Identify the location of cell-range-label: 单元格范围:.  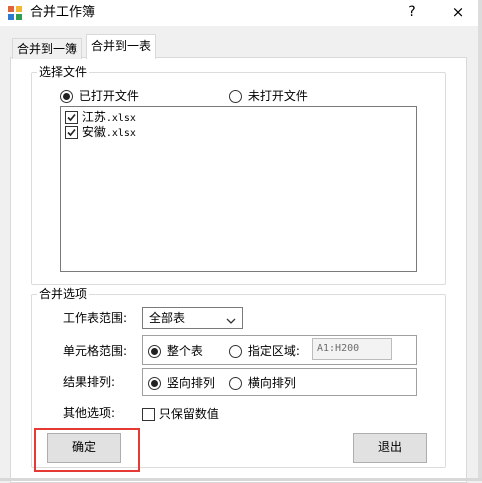
(95, 351).